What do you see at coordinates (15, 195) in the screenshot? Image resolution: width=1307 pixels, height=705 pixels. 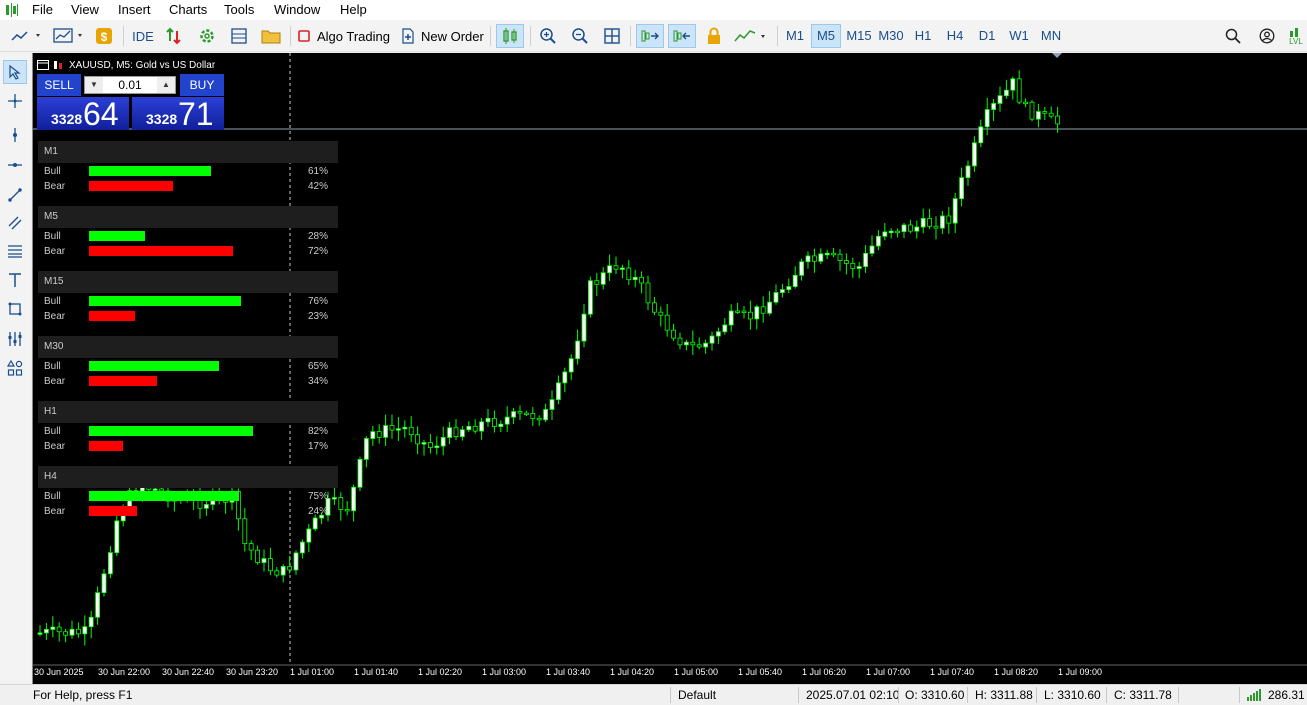 I see `trend-line-tool` at bounding box center [15, 195].